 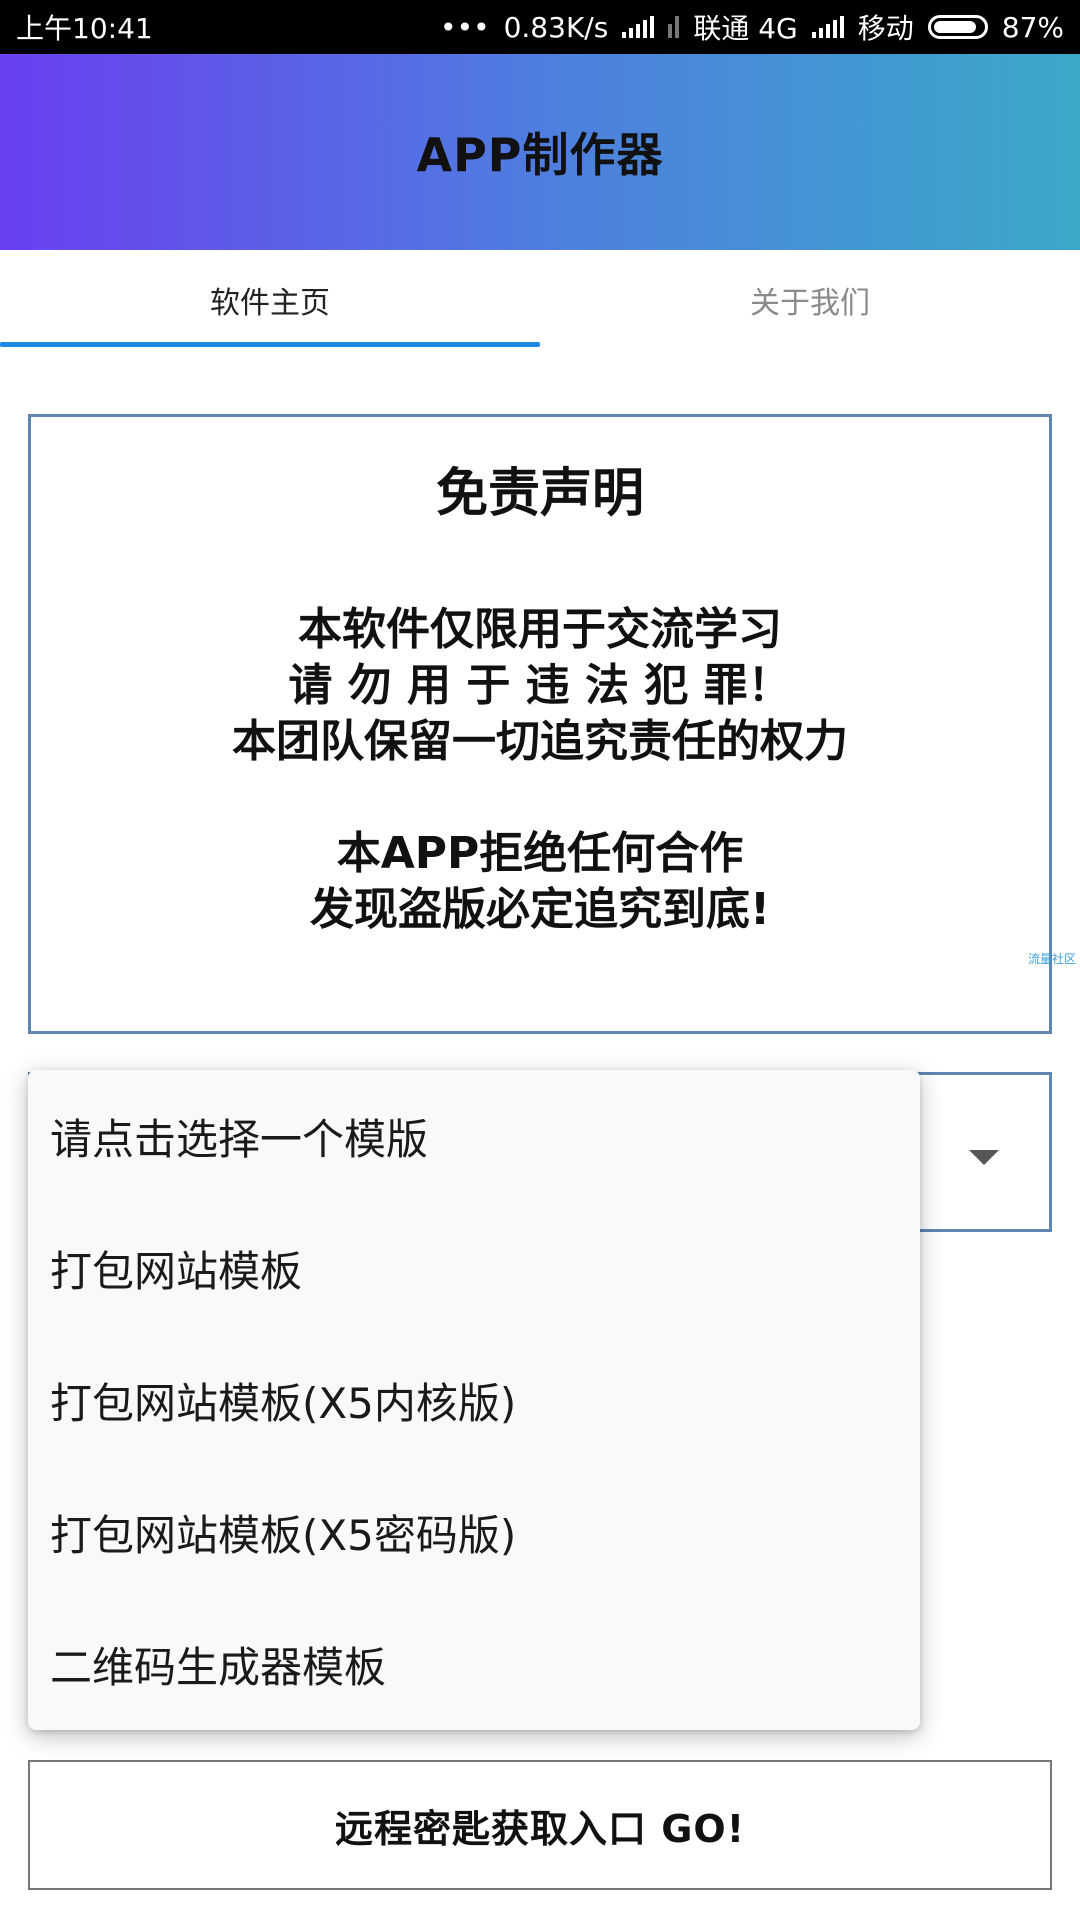 I want to click on disclaimer-line: 发现盗版必定追究到底!, so click(x=540, y=909).